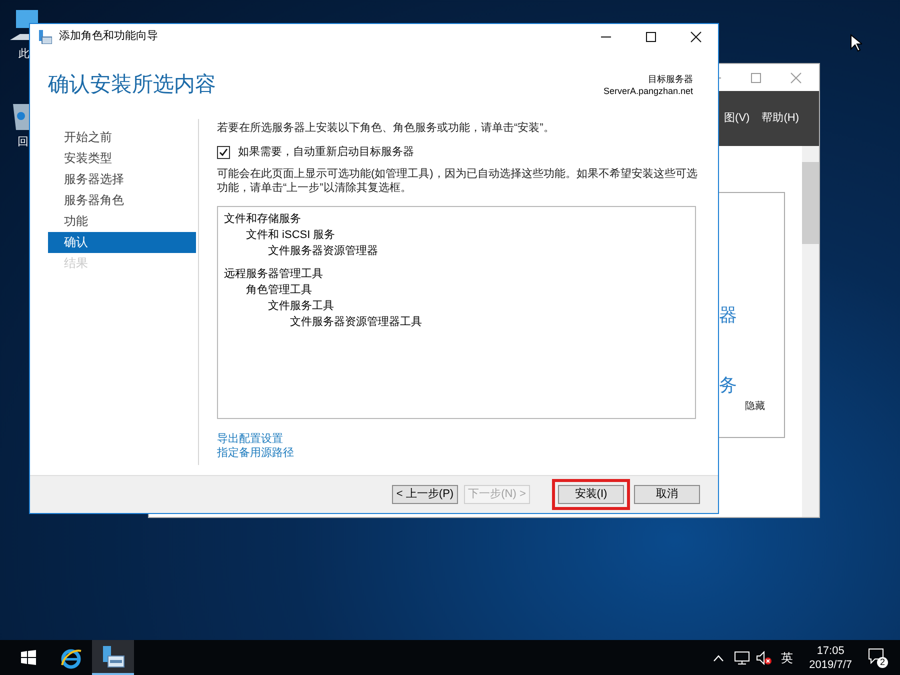 The image size is (900, 675). I want to click on tree-item: 文件服务器资源管理器, so click(323, 251).